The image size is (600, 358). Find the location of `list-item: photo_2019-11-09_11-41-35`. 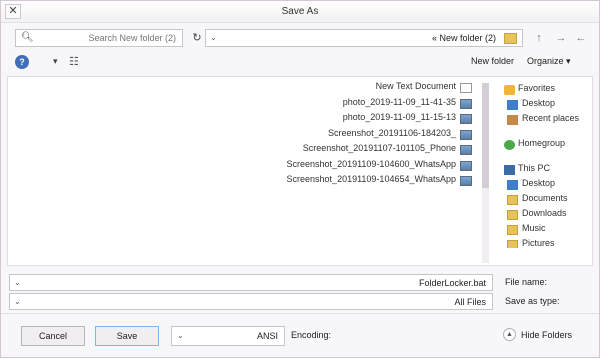

list-item: photo_2019-11-09_11-41-35 is located at coordinates (380, 105).